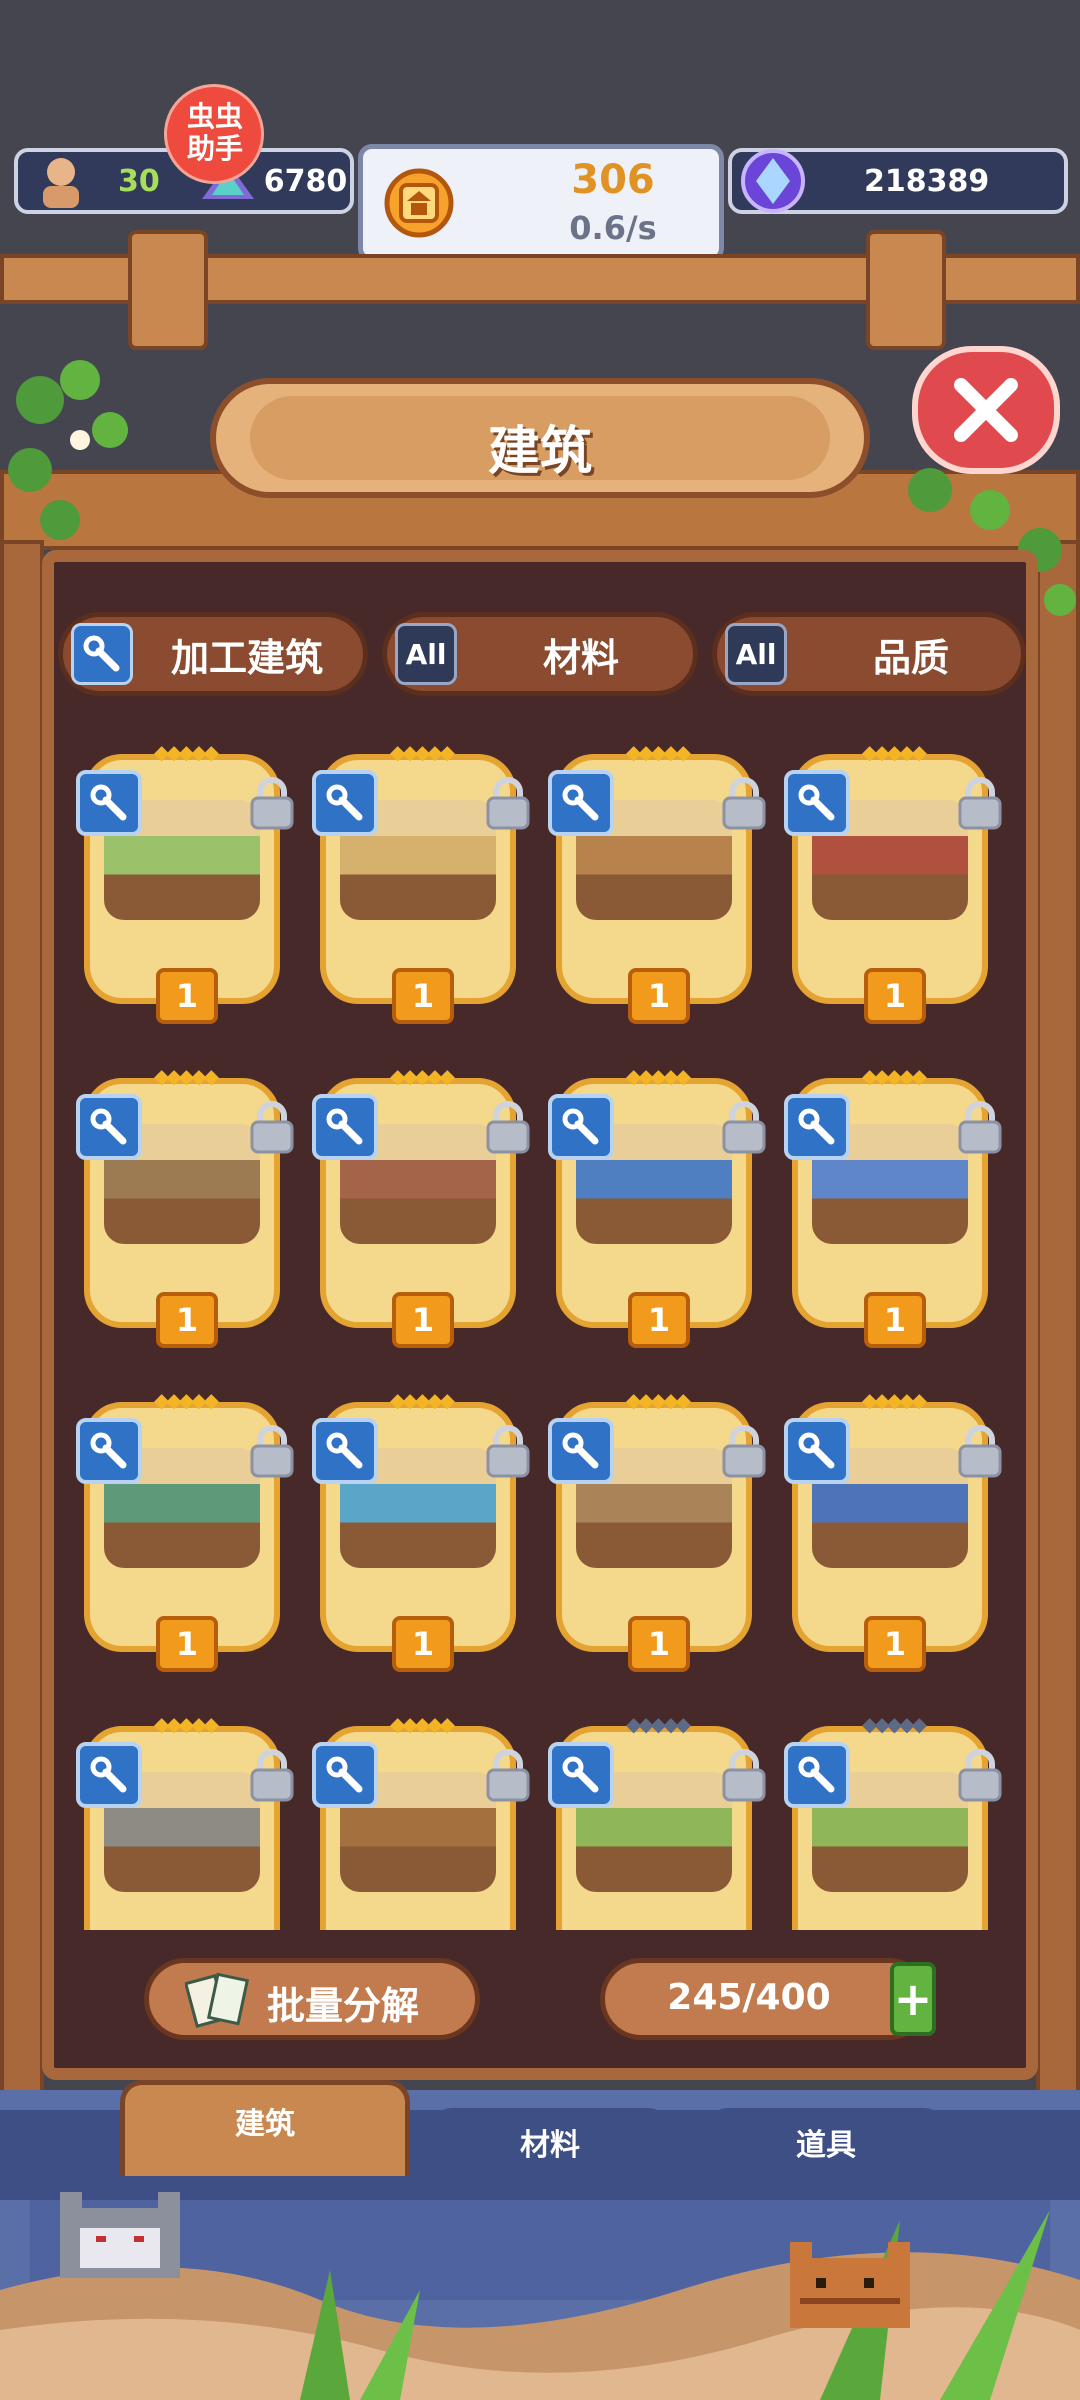 Image resolution: width=1080 pixels, height=2400 pixels. I want to click on close-icon, so click(986, 410).